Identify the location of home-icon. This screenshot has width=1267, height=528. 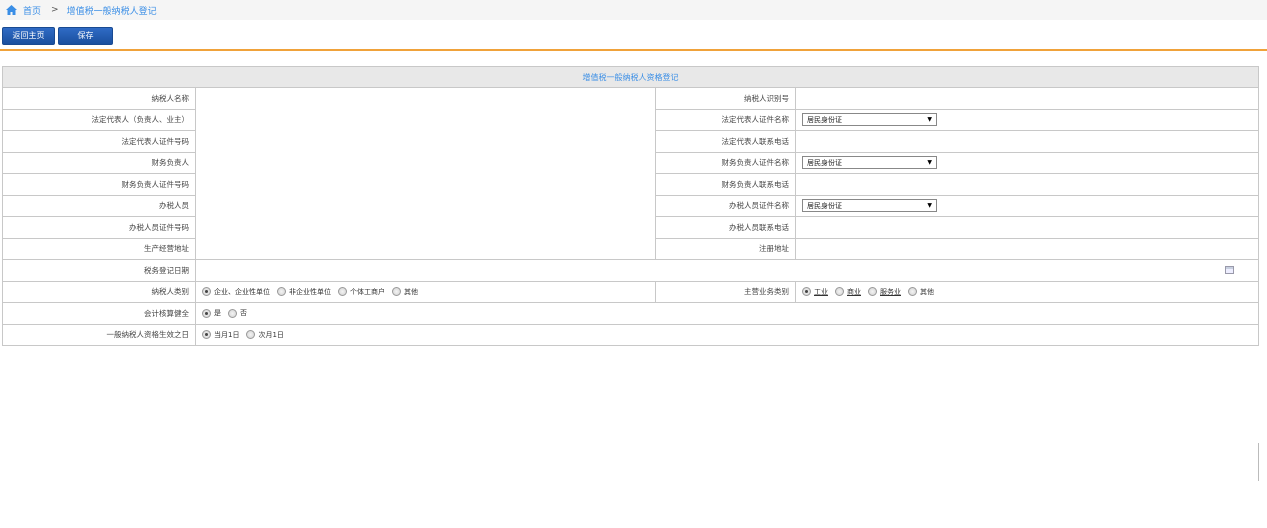
(11, 10).